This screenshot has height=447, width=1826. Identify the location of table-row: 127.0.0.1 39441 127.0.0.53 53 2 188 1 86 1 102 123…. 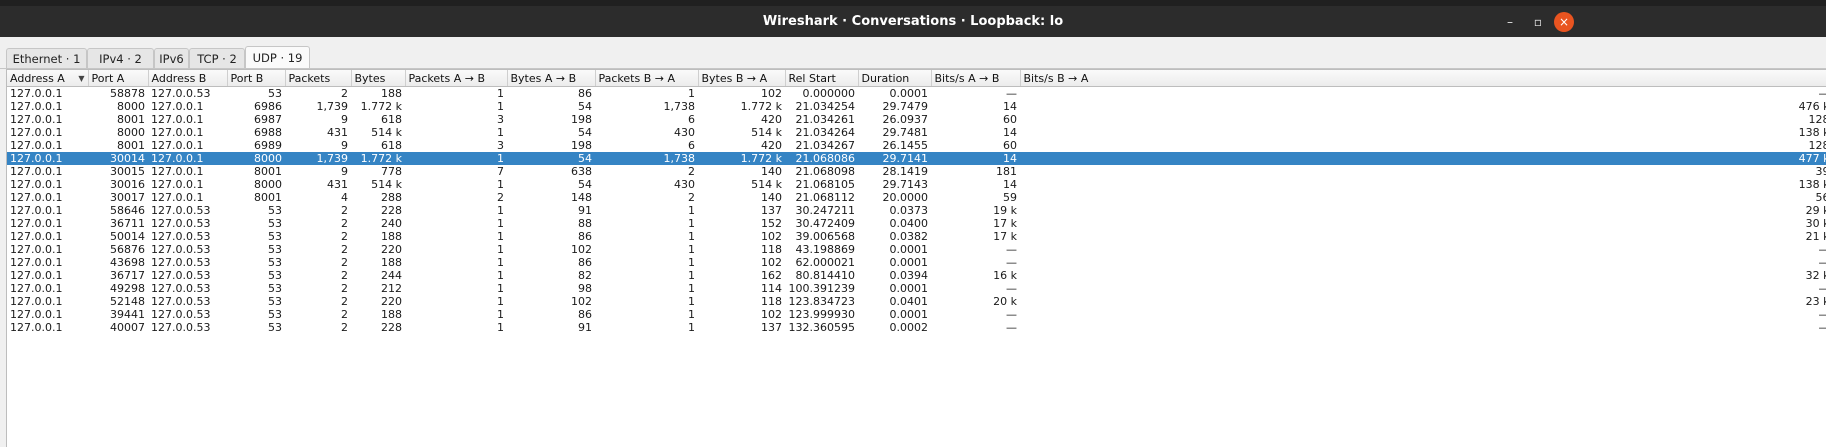
(916, 314).